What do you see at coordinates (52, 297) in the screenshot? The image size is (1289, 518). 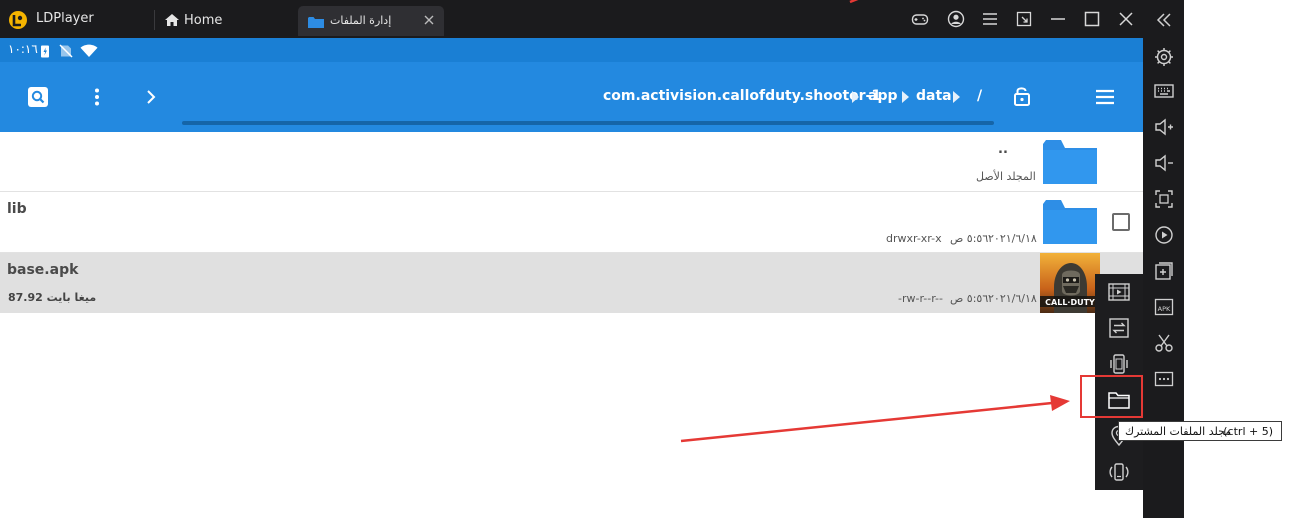 I see `file-size: 87.92 ميغا بايت` at bounding box center [52, 297].